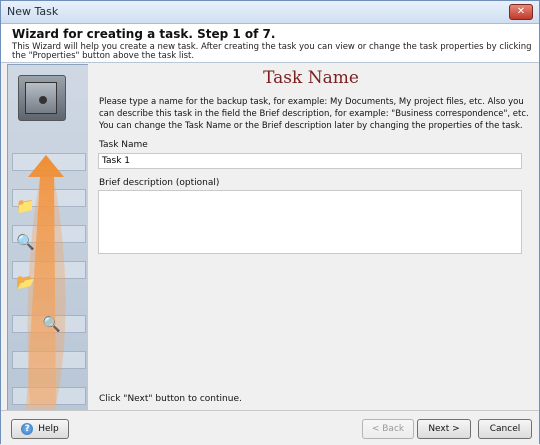  Describe the element at coordinates (27, 428) in the screenshot. I see `help-icon: ?` at that location.